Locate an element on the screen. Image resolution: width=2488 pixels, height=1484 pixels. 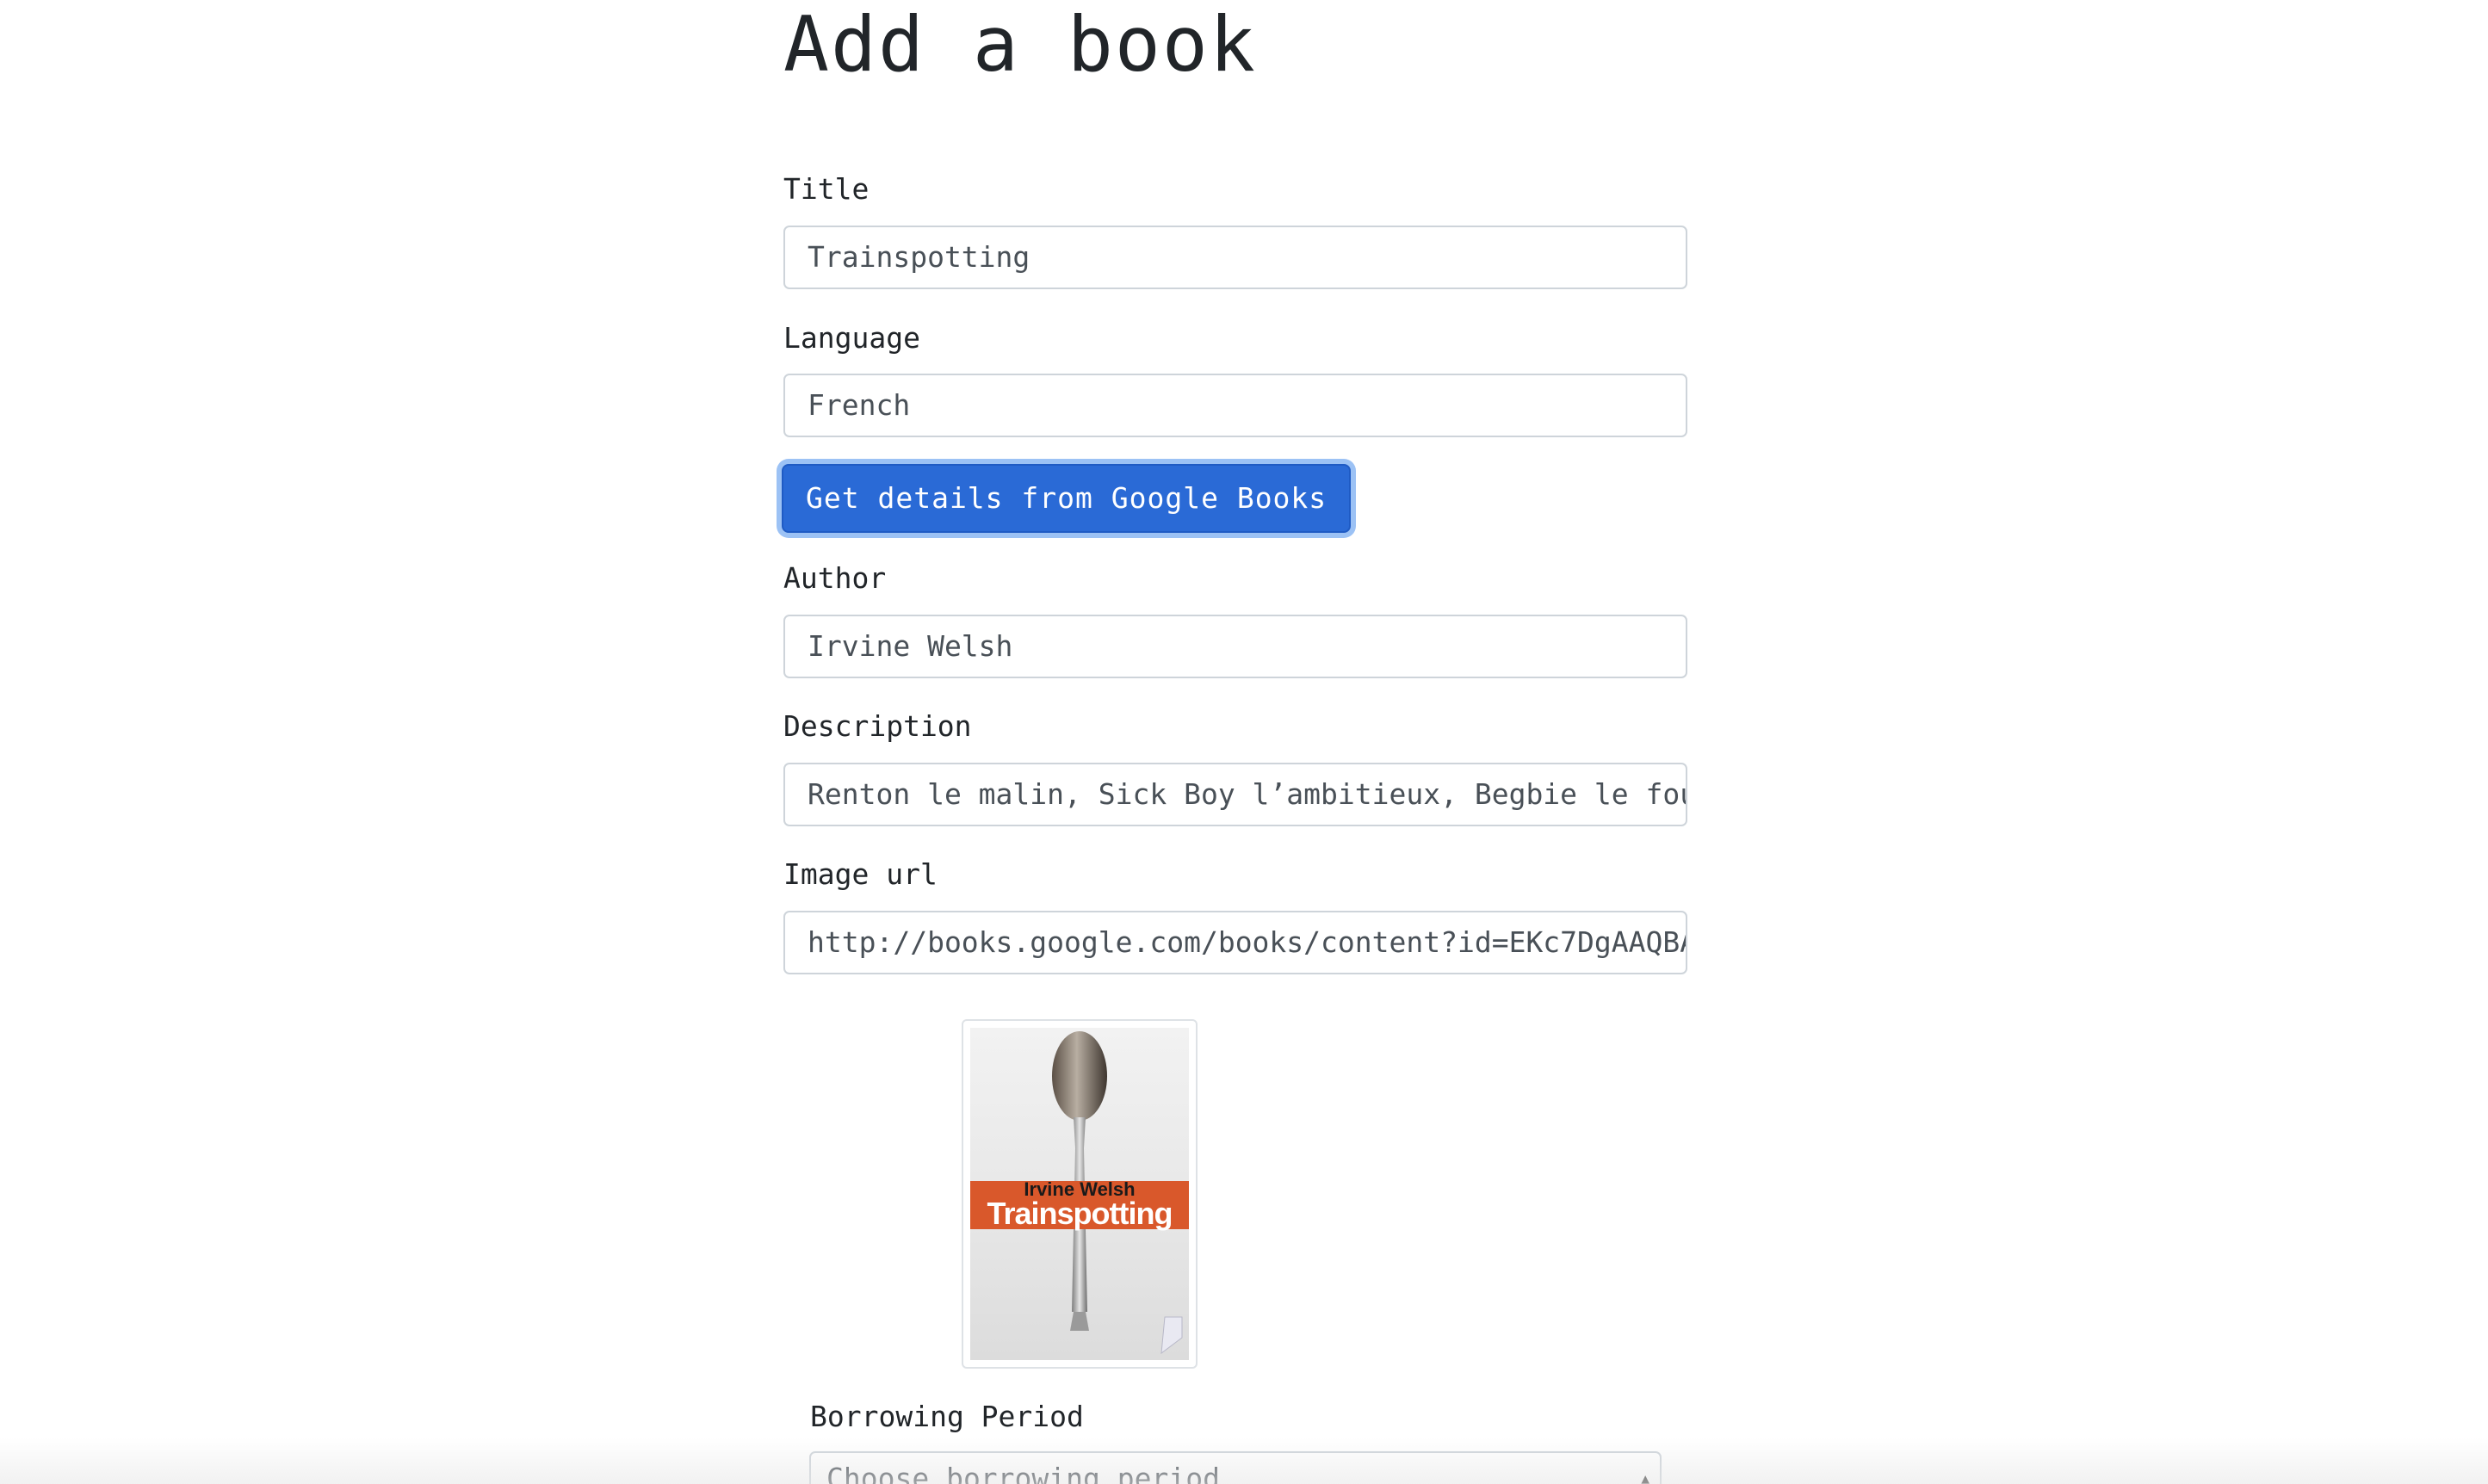
book-cover-image: Irvine Welsh Trainspotting is located at coordinates (1080, 1194).